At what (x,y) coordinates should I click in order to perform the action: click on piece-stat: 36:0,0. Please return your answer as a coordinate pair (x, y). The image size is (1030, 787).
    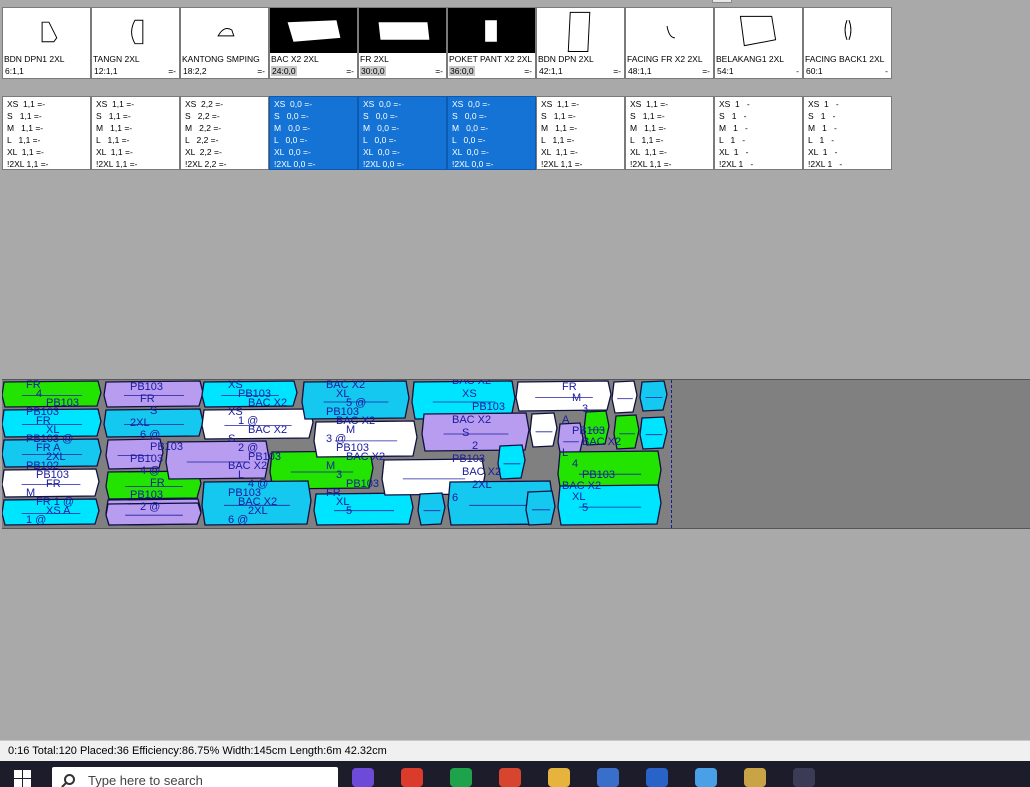
    Looking at the image, I should click on (462, 71).